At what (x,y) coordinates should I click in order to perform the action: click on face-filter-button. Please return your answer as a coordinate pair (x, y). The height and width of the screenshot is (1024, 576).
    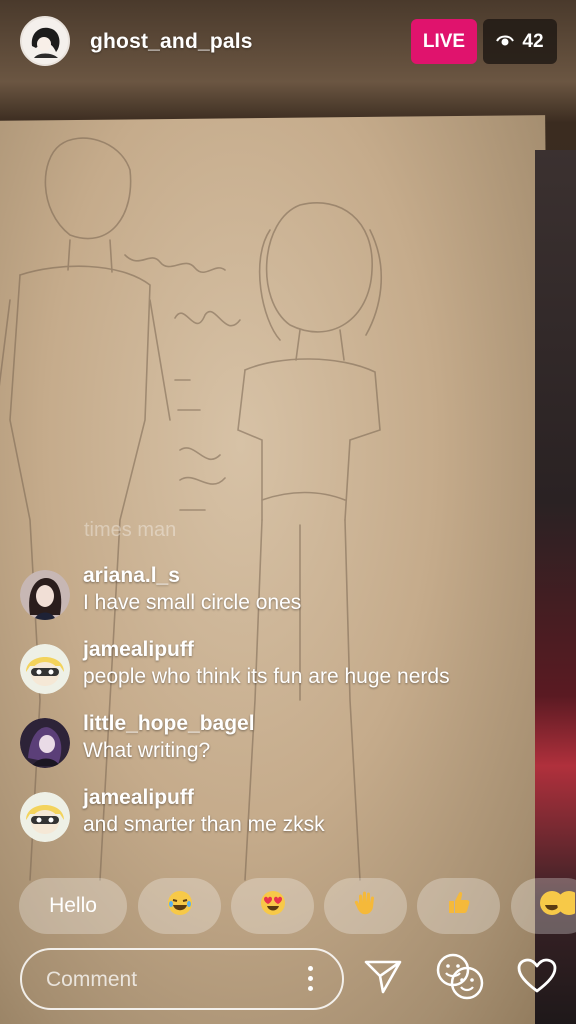
    Looking at the image, I should click on (460, 978).